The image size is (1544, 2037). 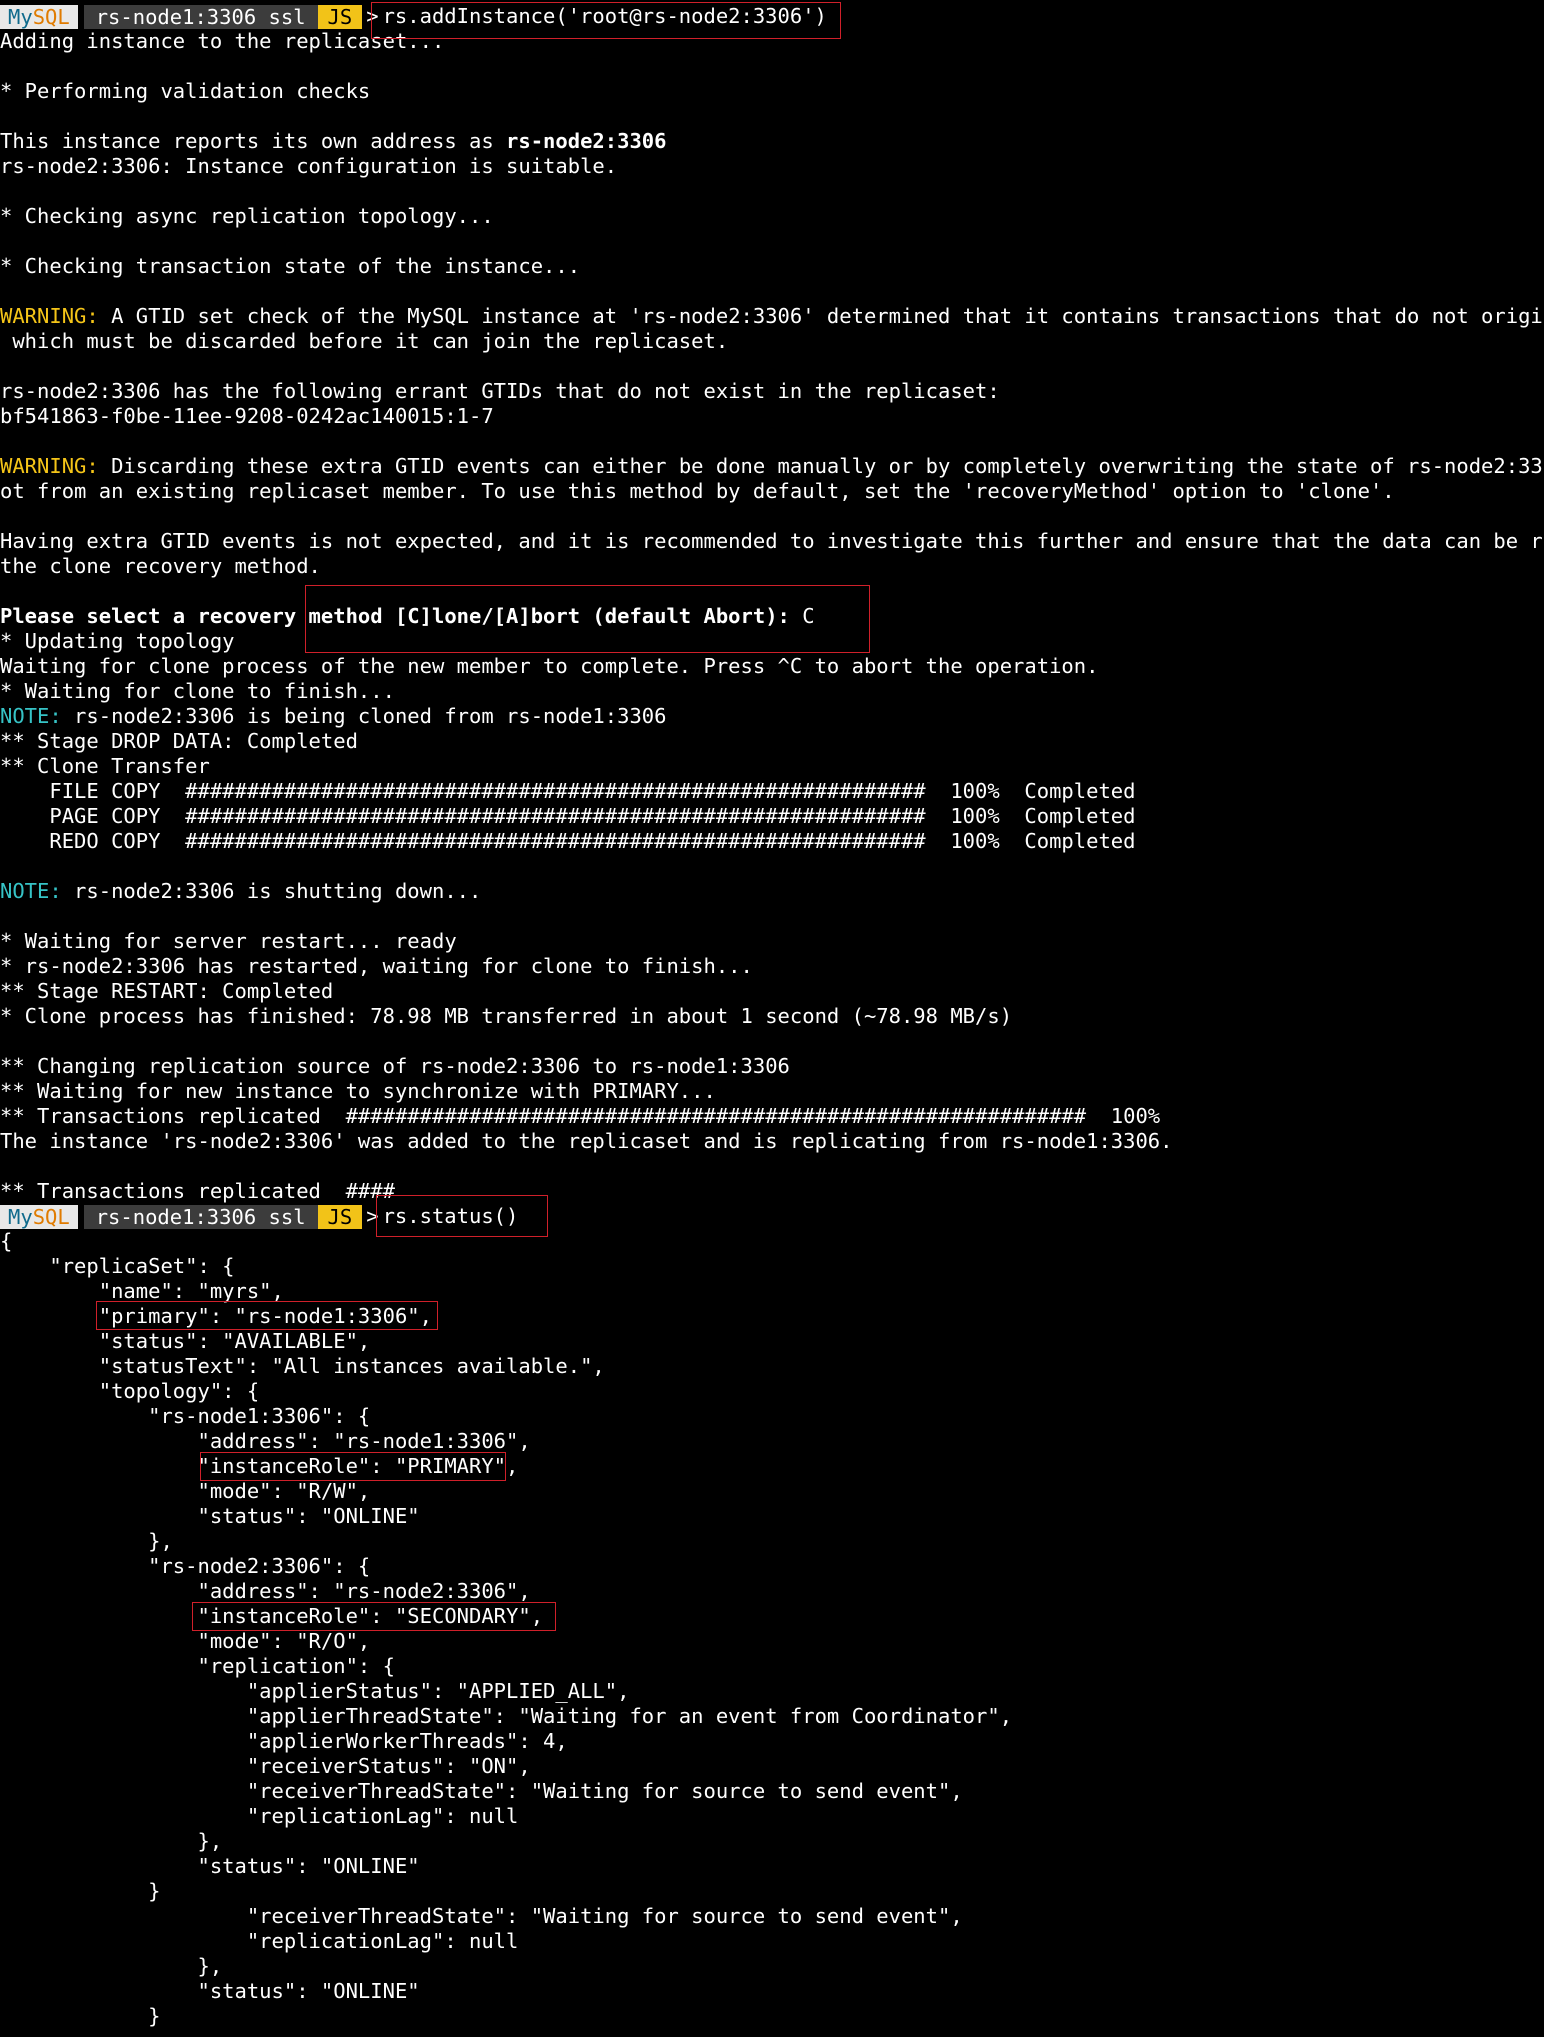 I want to click on output-line: {, so click(x=6, y=1241).